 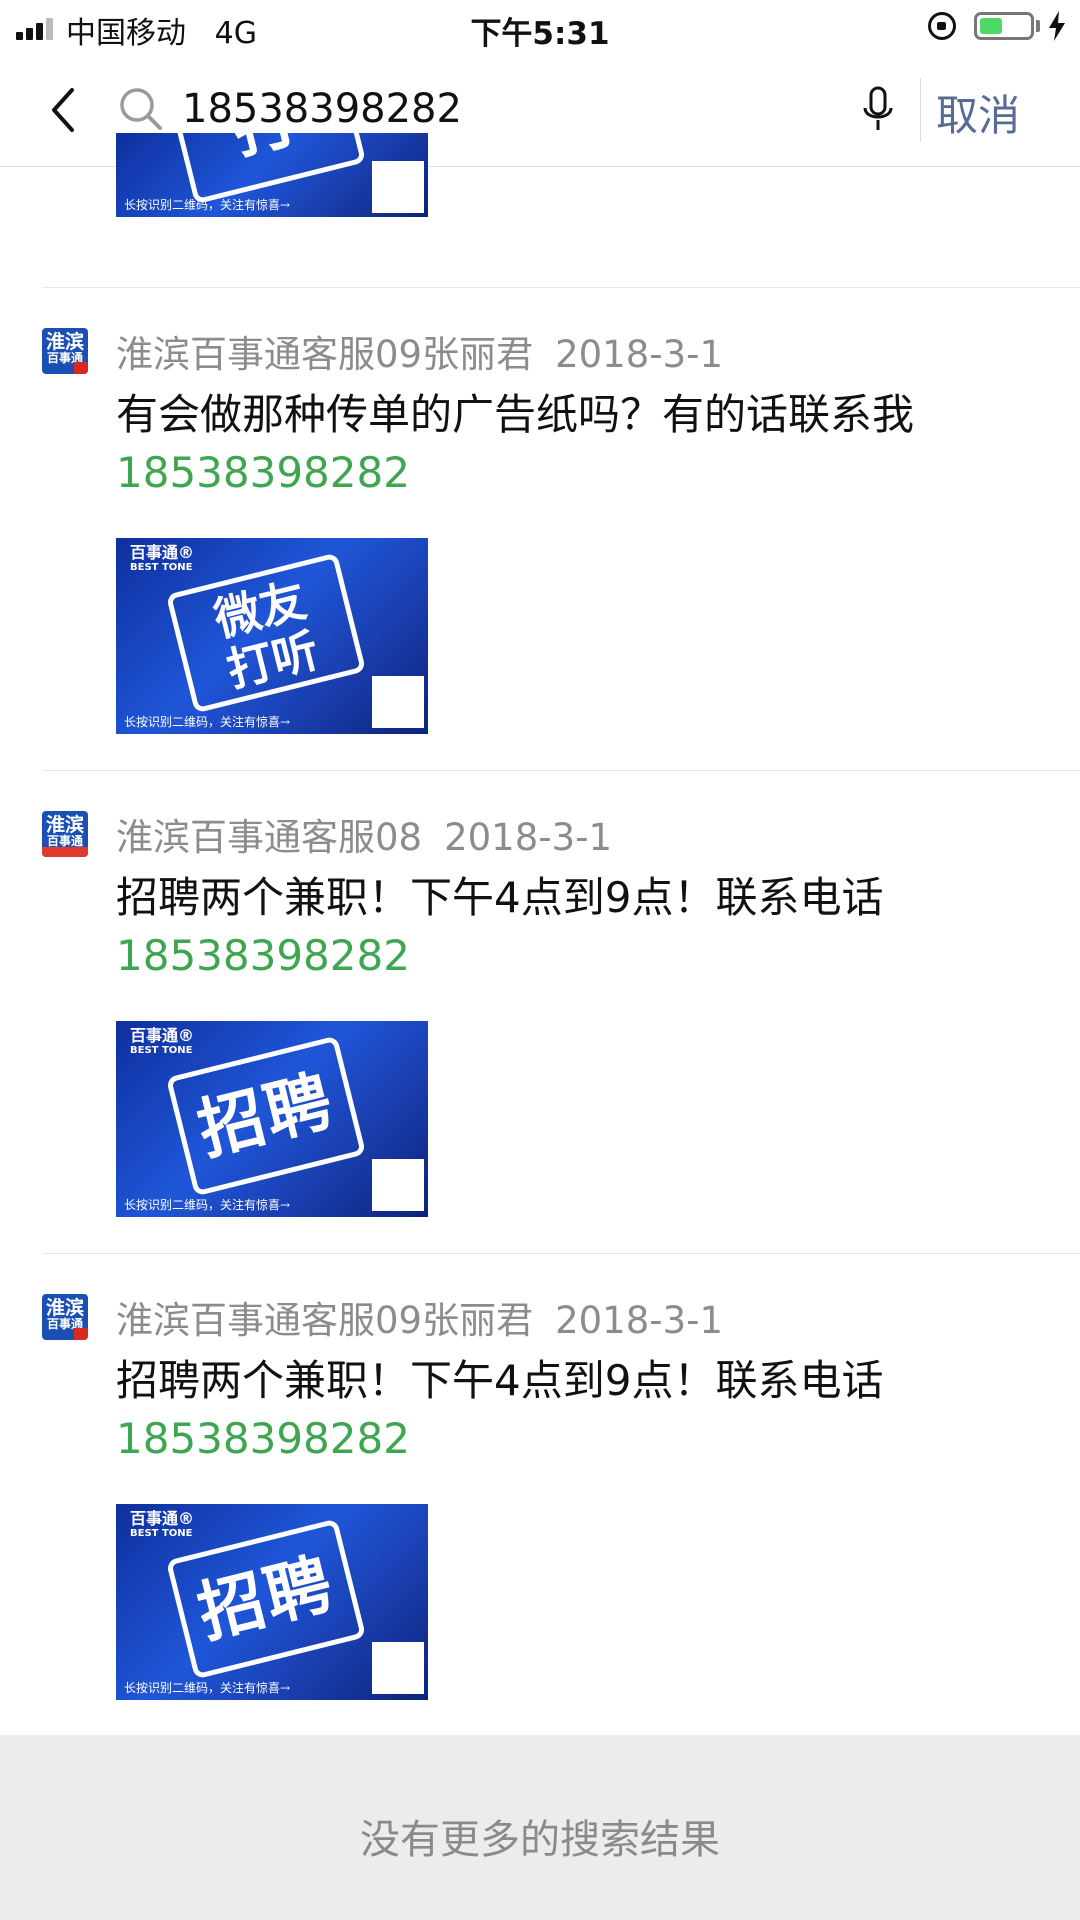 What do you see at coordinates (942, 26) in the screenshot?
I see `rotation-lock-icon` at bounding box center [942, 26].